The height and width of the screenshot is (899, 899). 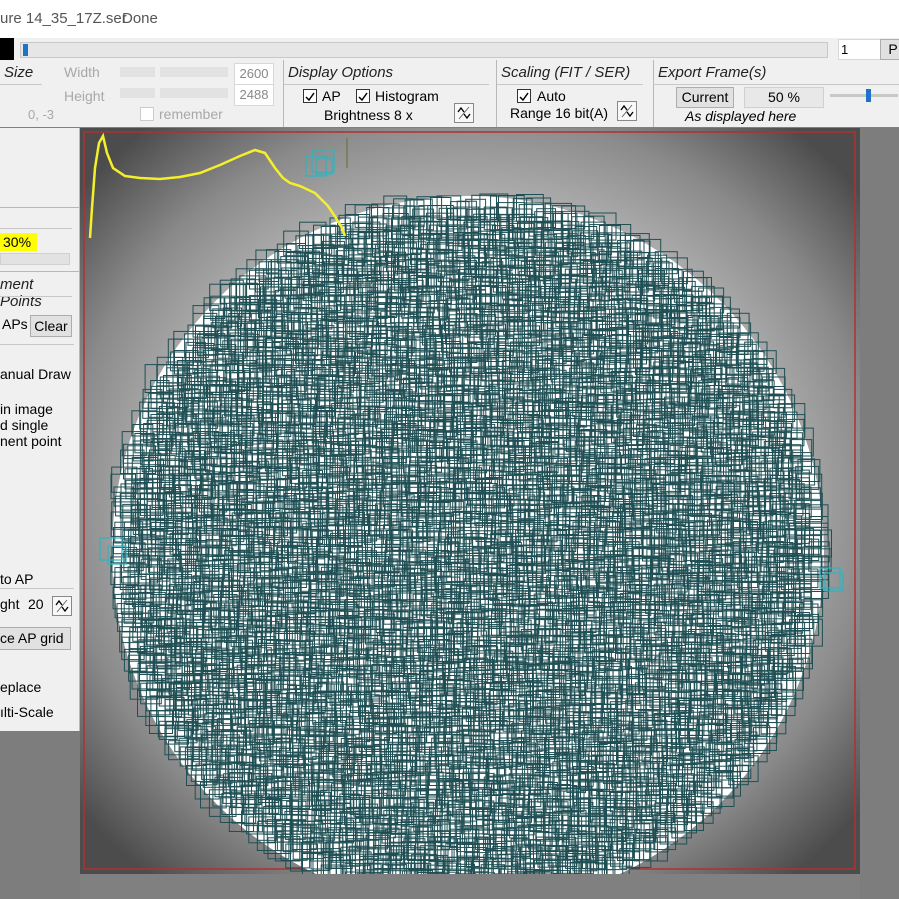 What do you see at coordinates (82, 72) in the screenshot?
I see `width-label: Width` at bounding box center [82, 72].